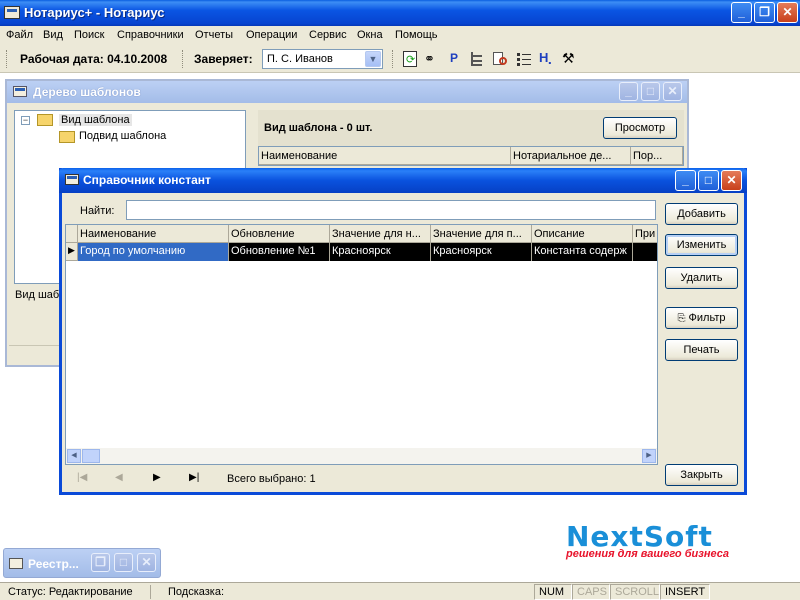  What do you see at coordinates (553, 592) in the screenshot?
I see `num-indicator: NUM` at bounding box center [553, 592].